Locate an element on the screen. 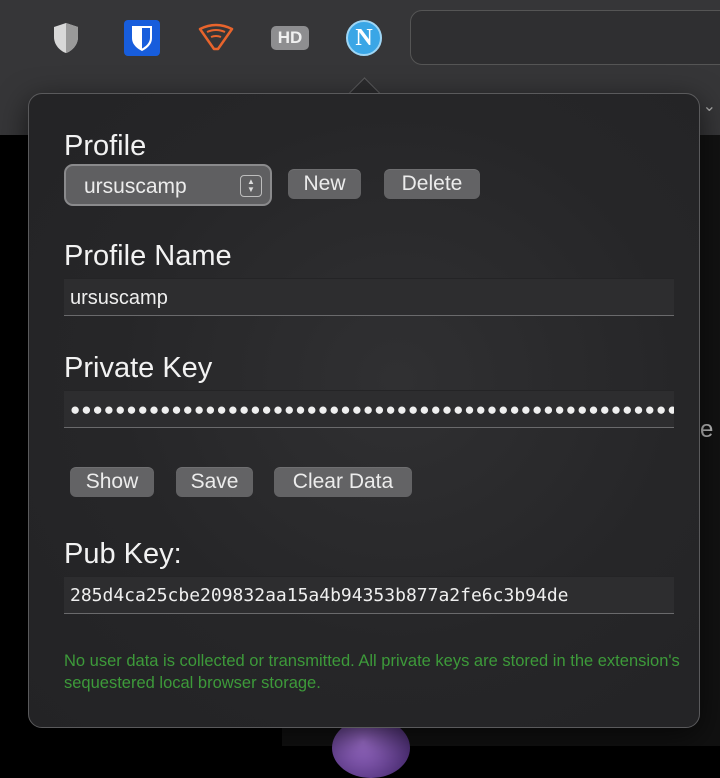 This screenshot has width=720, height=778. shield-icon is located at coordinates (66, 38).